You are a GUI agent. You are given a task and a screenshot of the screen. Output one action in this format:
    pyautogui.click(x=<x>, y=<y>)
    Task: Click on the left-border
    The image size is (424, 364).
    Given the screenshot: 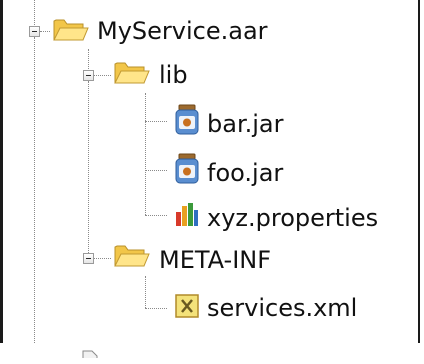 What is the action you would take?
    pyautogui.click(x=1, y=171)
    